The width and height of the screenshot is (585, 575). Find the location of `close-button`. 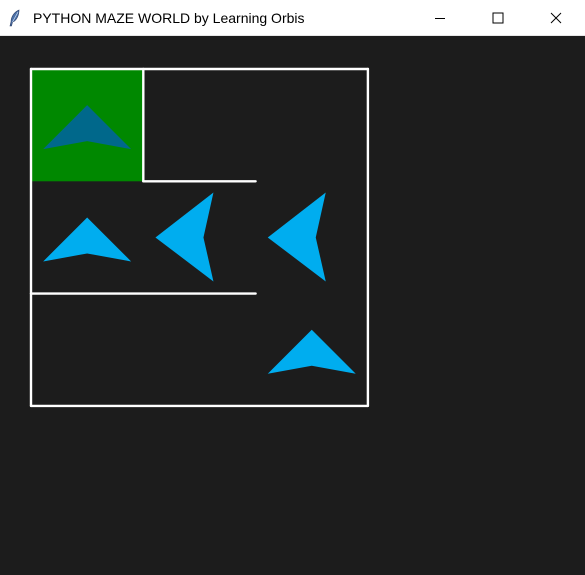

close-button is located at coordinates (556, 18).